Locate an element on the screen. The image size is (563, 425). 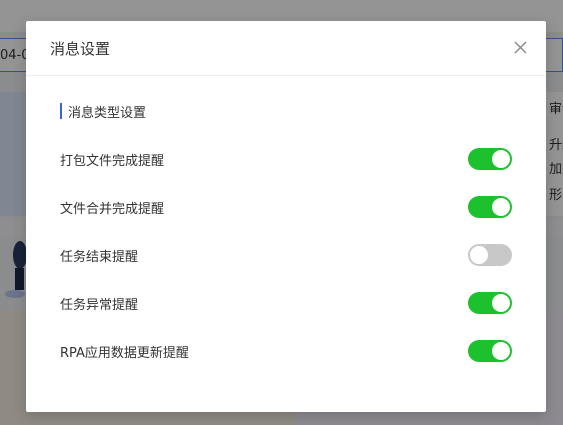
section-accent-bar is located at coordinates (61, 111).